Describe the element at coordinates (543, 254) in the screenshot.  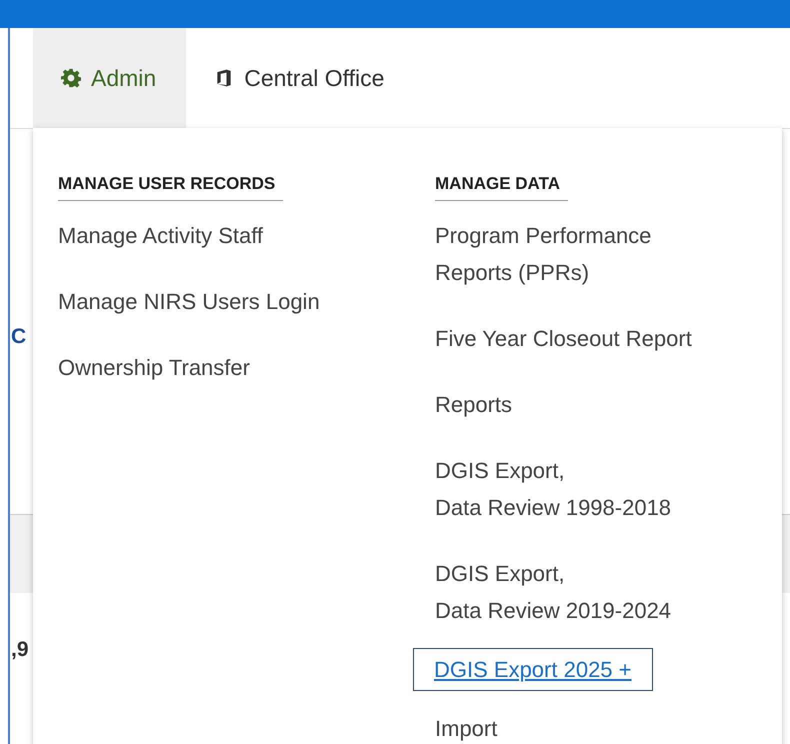
I see `menu-item: Program Performance Reports (PPRs)` at that location.